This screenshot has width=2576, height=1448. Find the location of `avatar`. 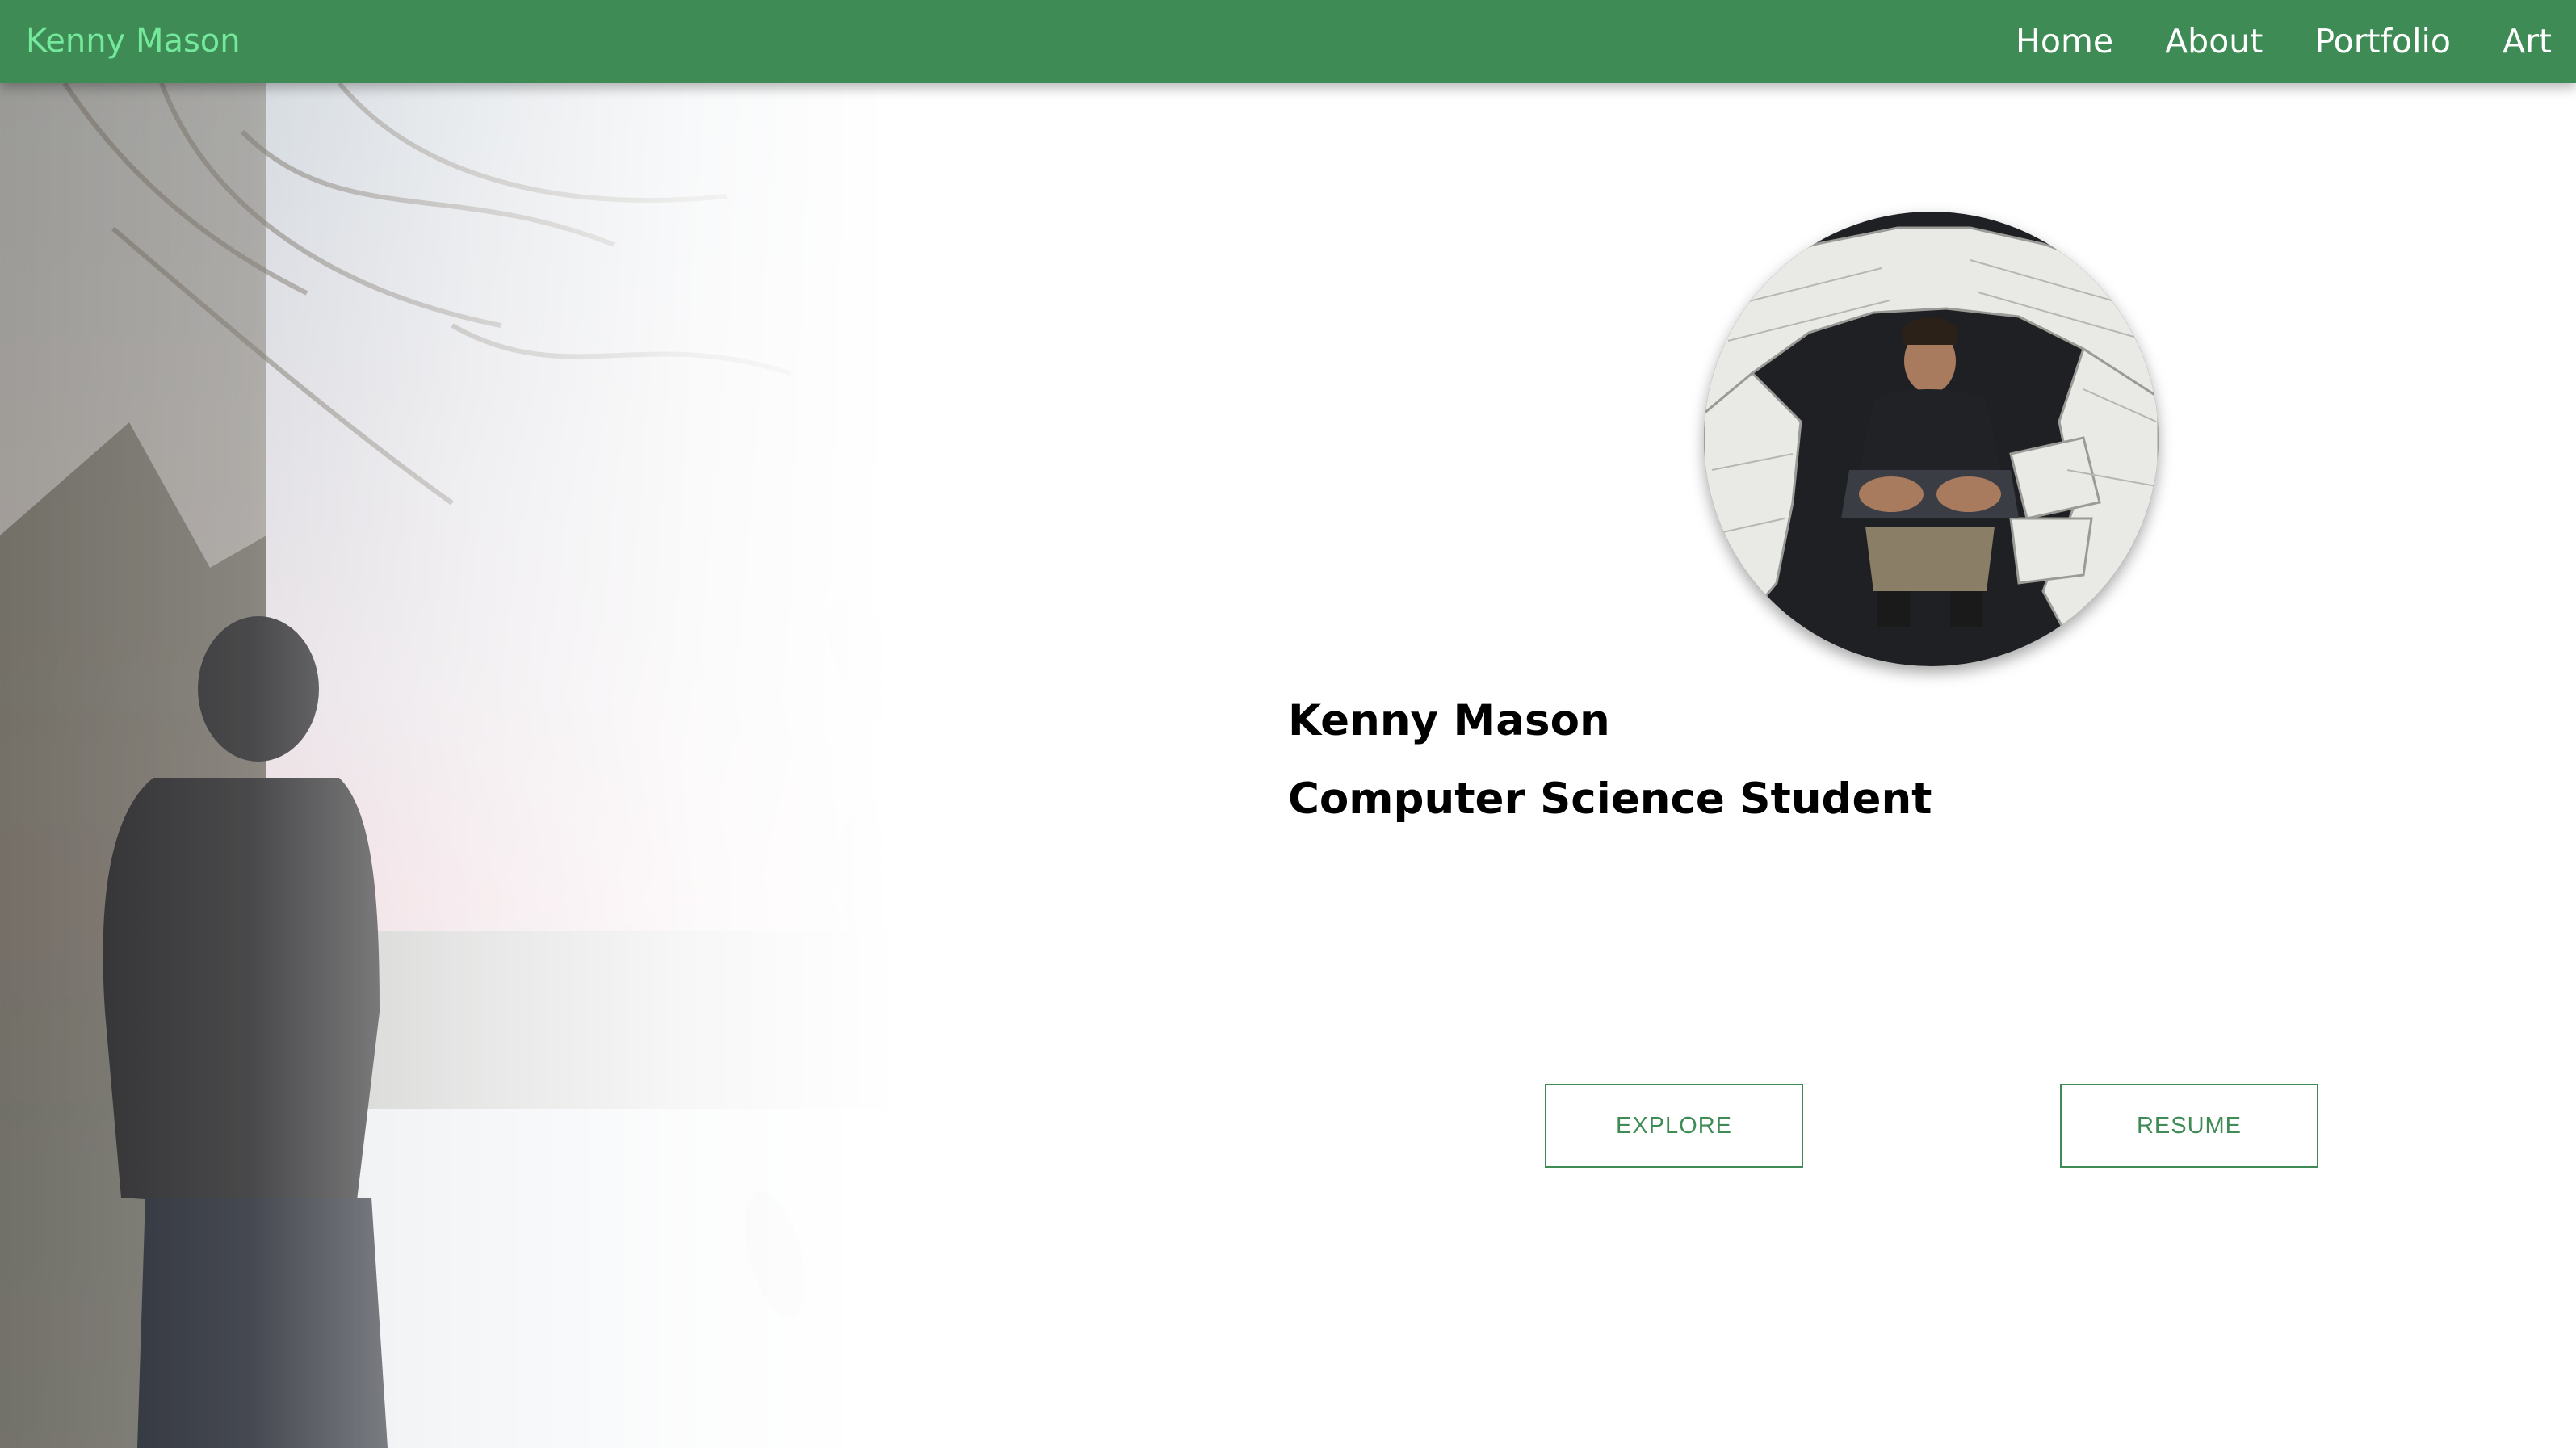

avatar is located at coordinates (1931, 439).